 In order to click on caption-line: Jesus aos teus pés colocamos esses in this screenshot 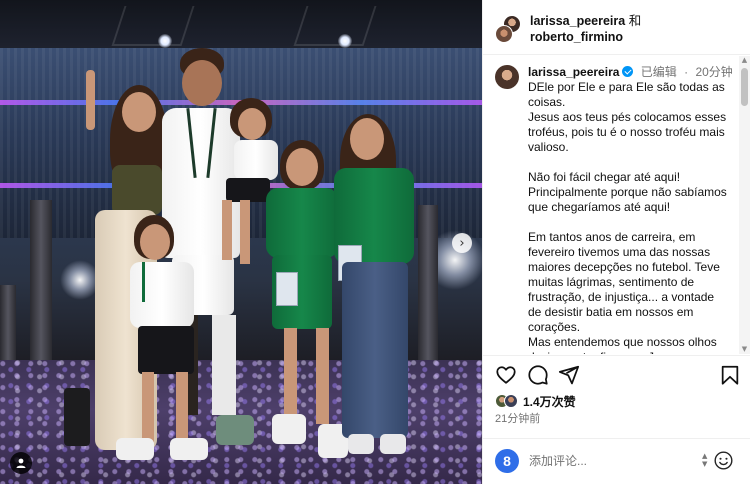, I will do `click(627, 117)`.